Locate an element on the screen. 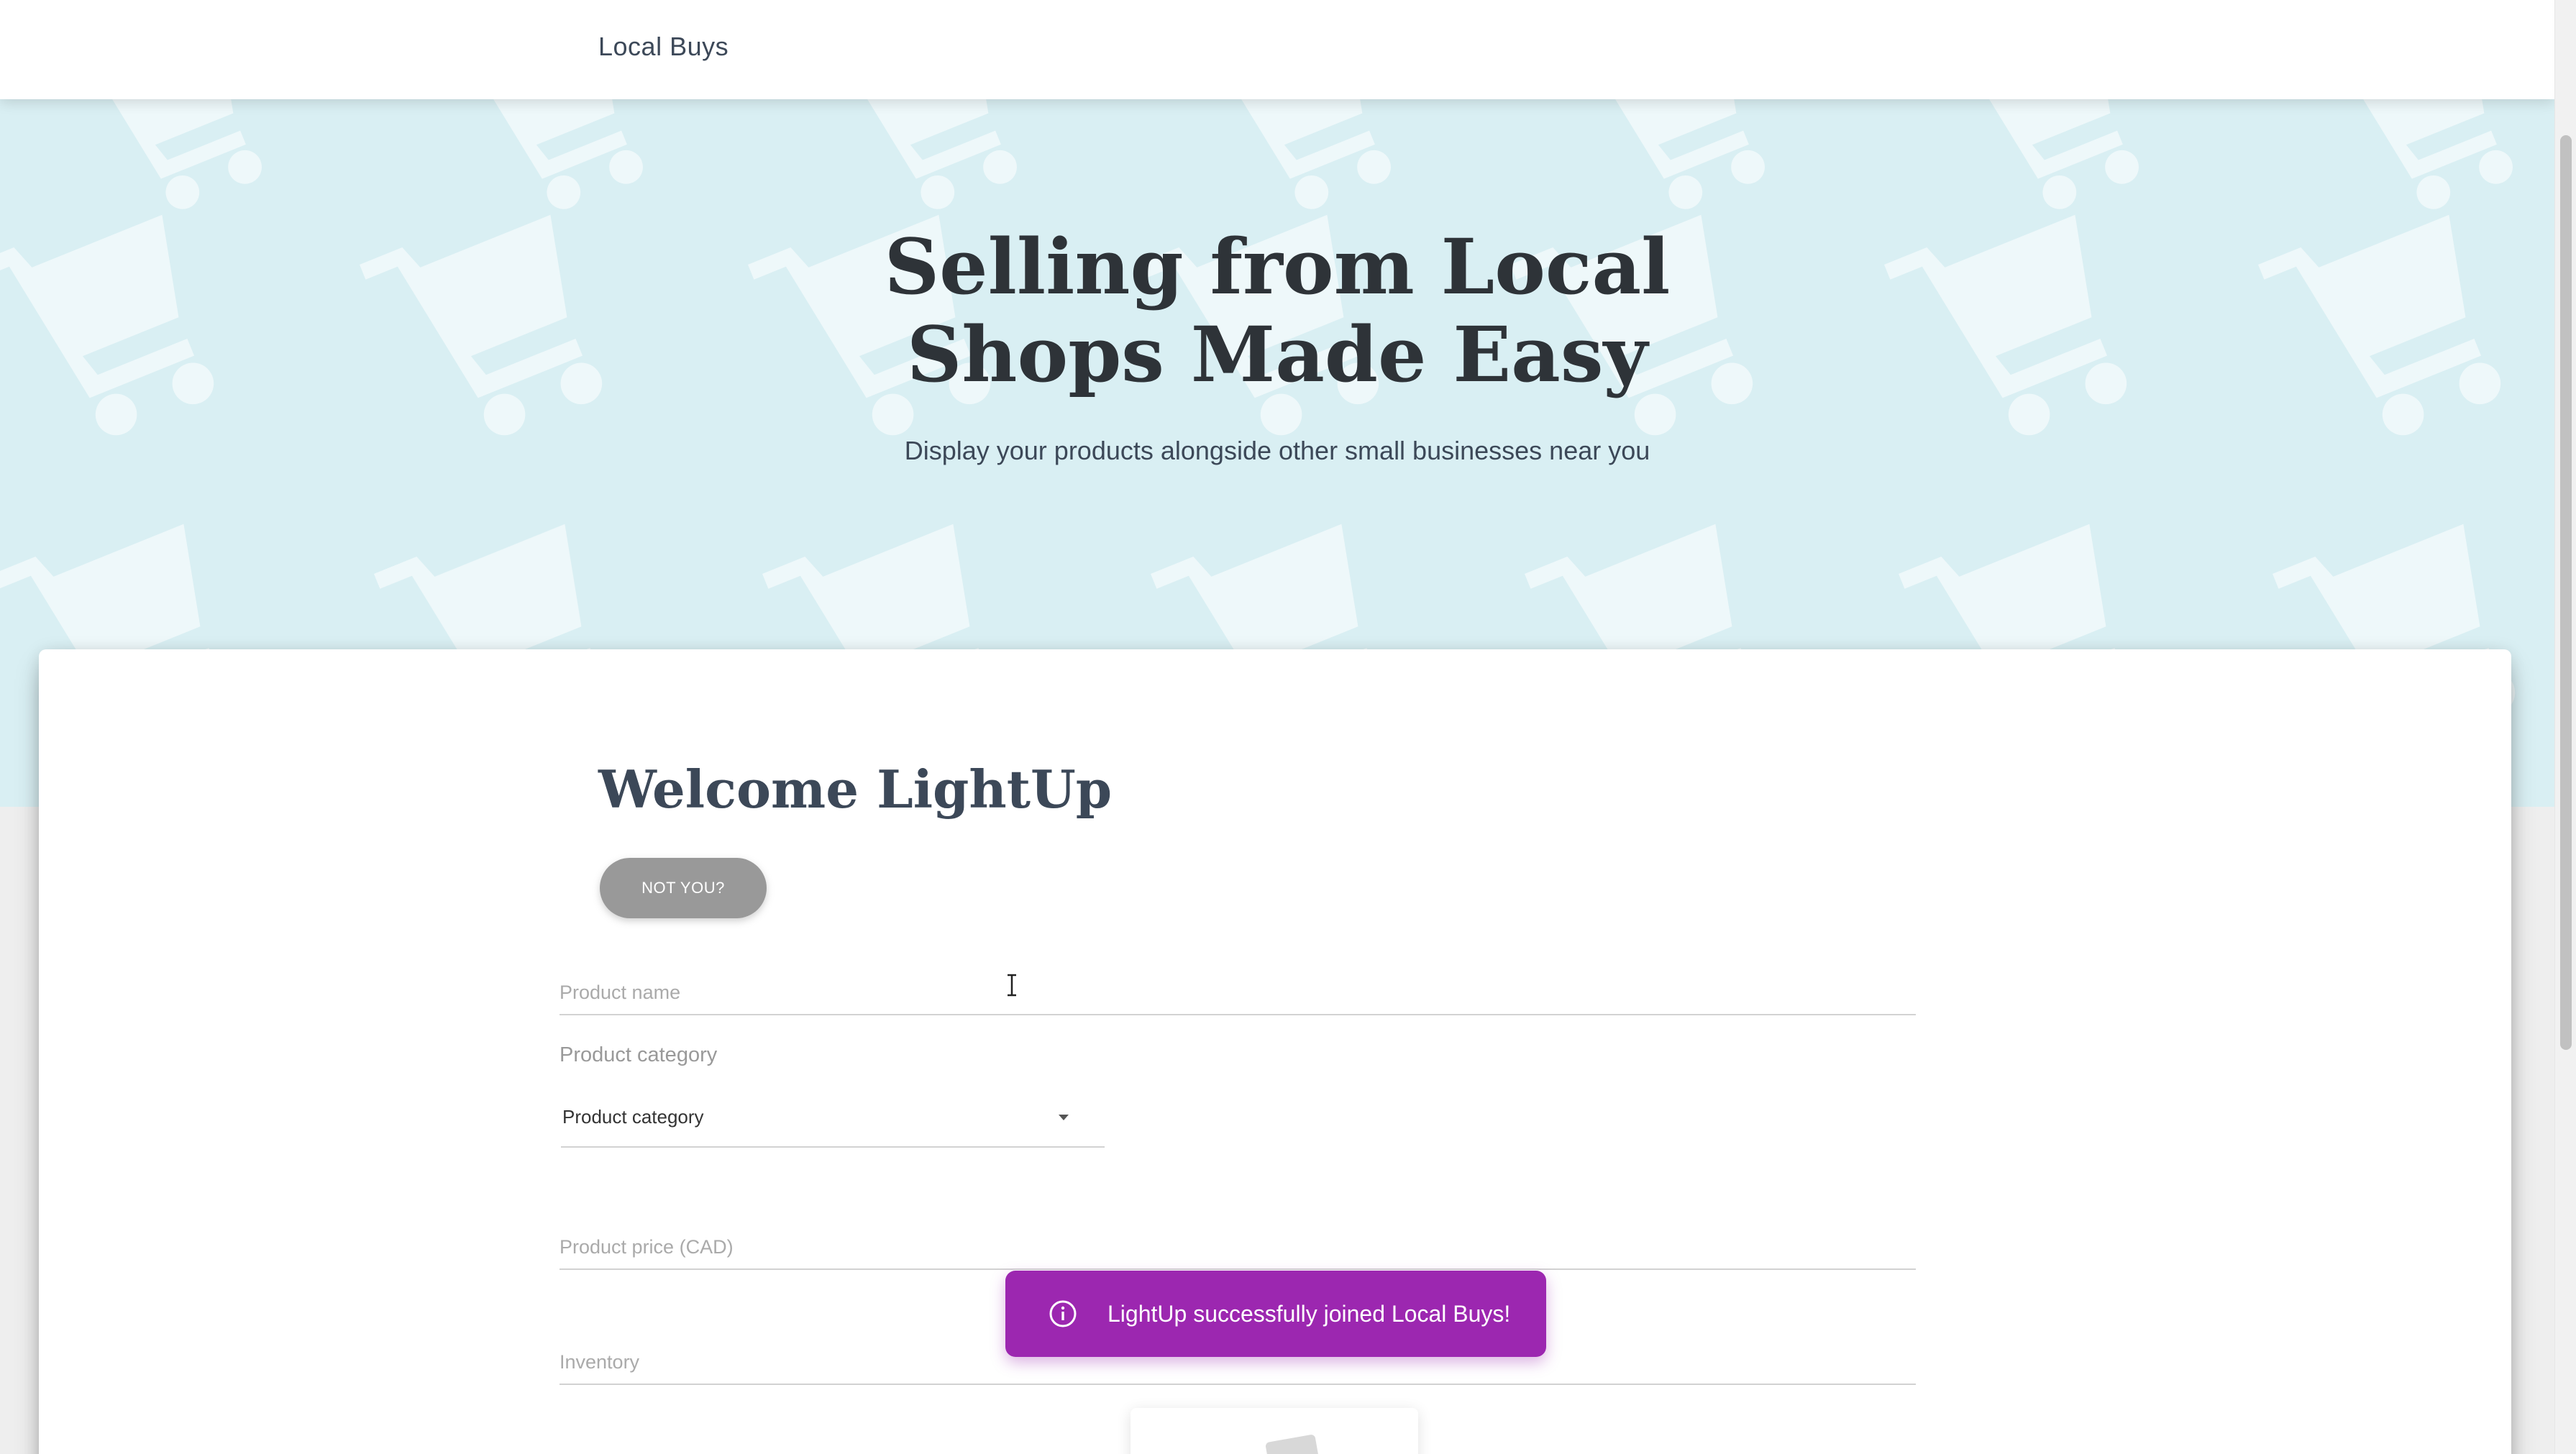 The image size is (2576, 1454). product-category-label: Product category is located at coordinates (638, 1054).